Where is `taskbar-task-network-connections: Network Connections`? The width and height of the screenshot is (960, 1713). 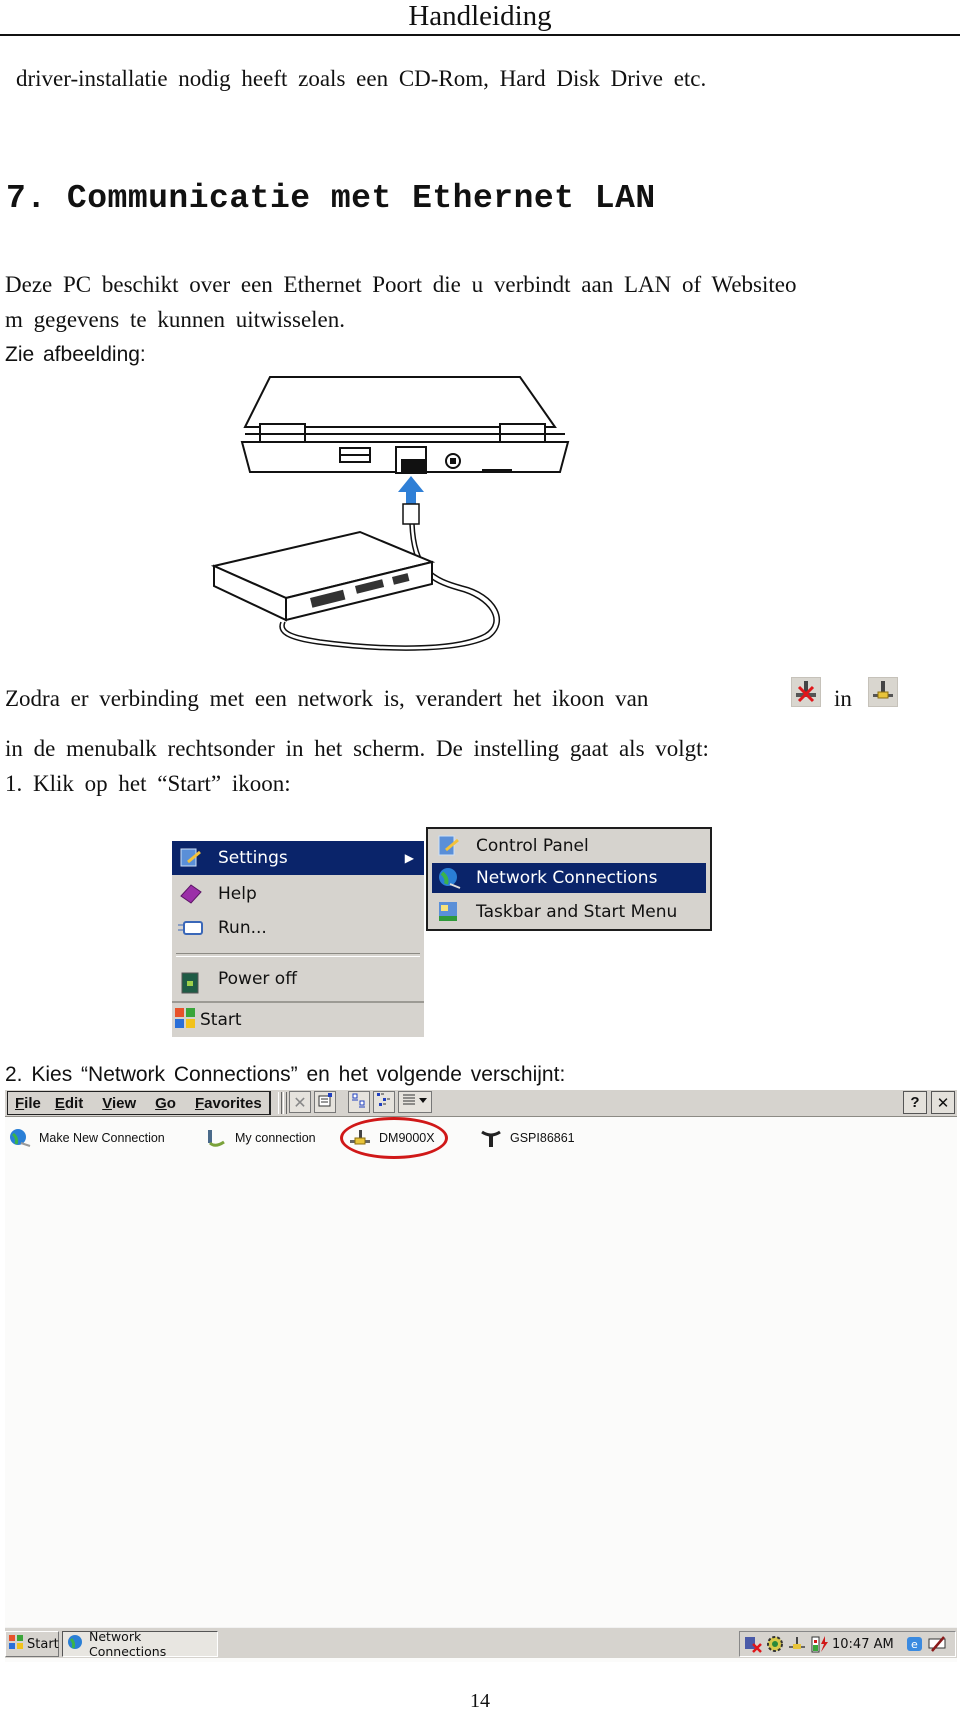
taskbar-task-network-connections: Network Connections is located at coordinates (140, 1644).